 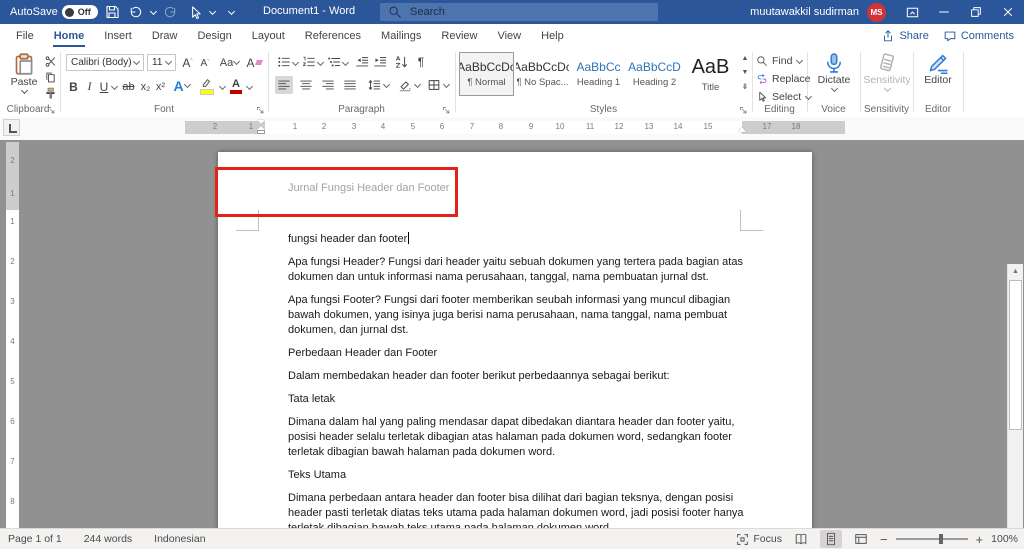 What do you see at coordinates (486, 74) in the screenshot?
I see `style-normal: AaBbCcDc ¶ Normal` at bounding box center [486, 74].